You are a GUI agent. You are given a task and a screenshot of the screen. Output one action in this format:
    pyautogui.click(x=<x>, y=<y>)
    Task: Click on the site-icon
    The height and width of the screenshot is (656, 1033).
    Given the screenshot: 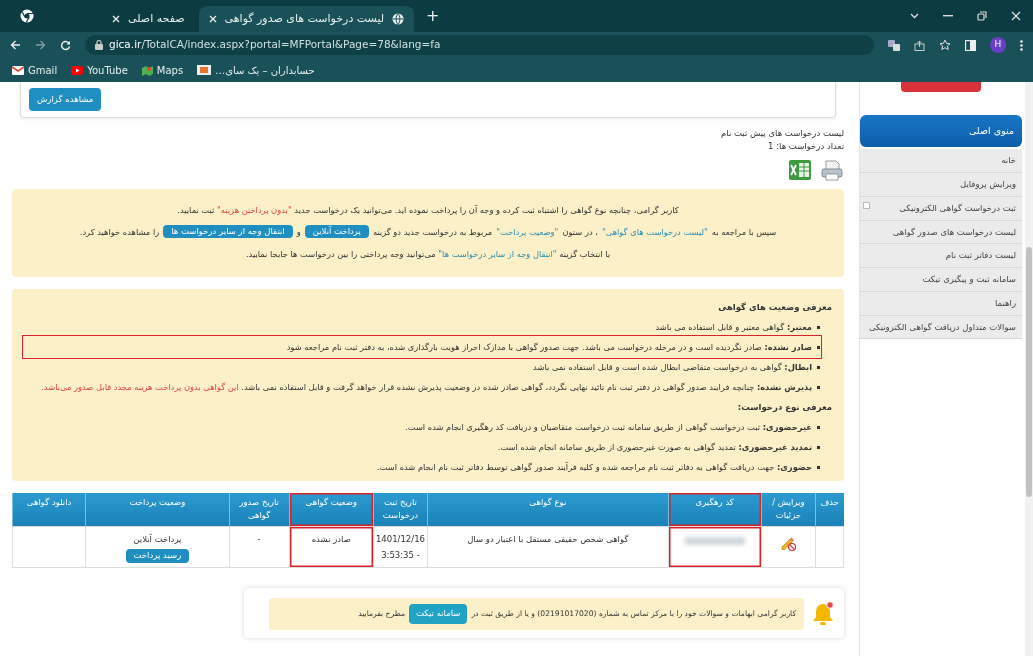 What is the action you would take?
    pyautogui.click(x=204, y=70)
    